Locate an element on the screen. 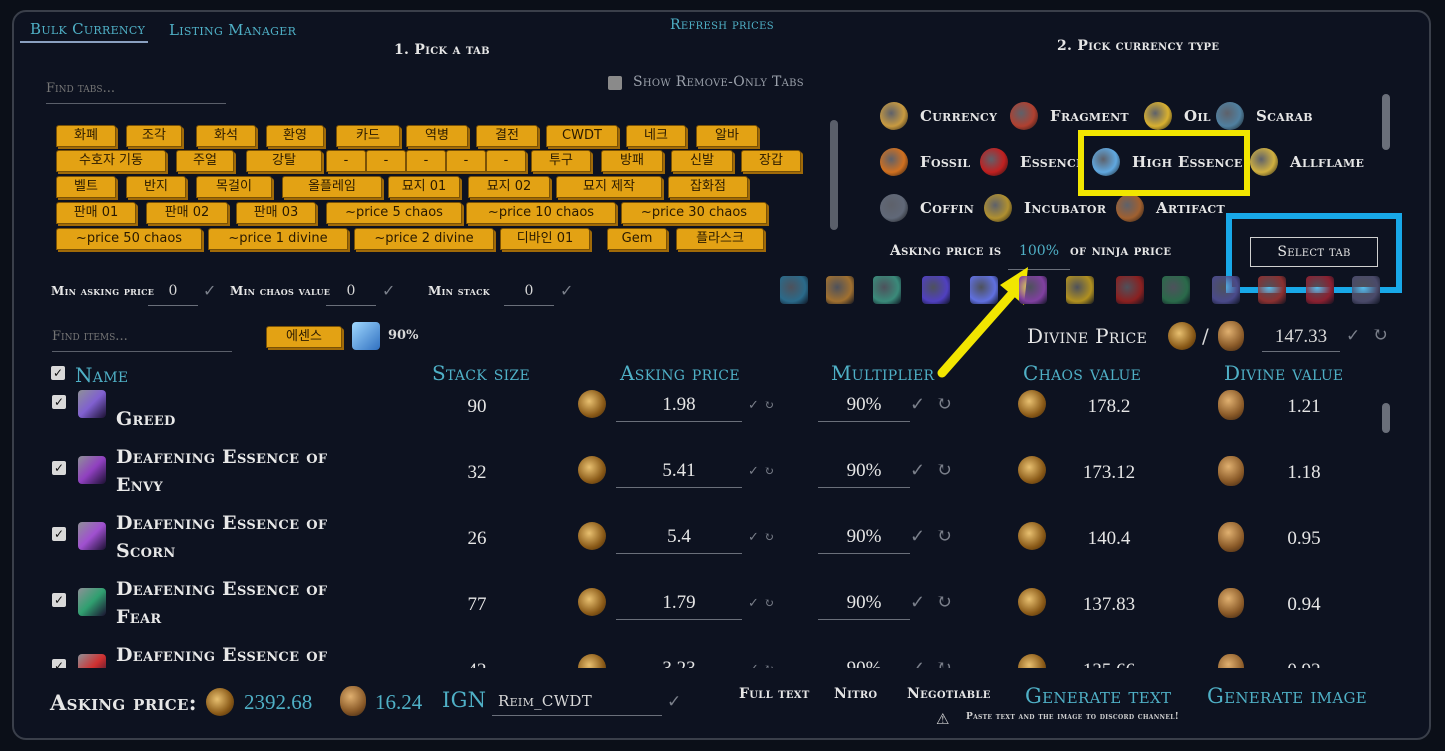  tab-bulk-currency: Bulk Currency is located at coordinates (87, 29).